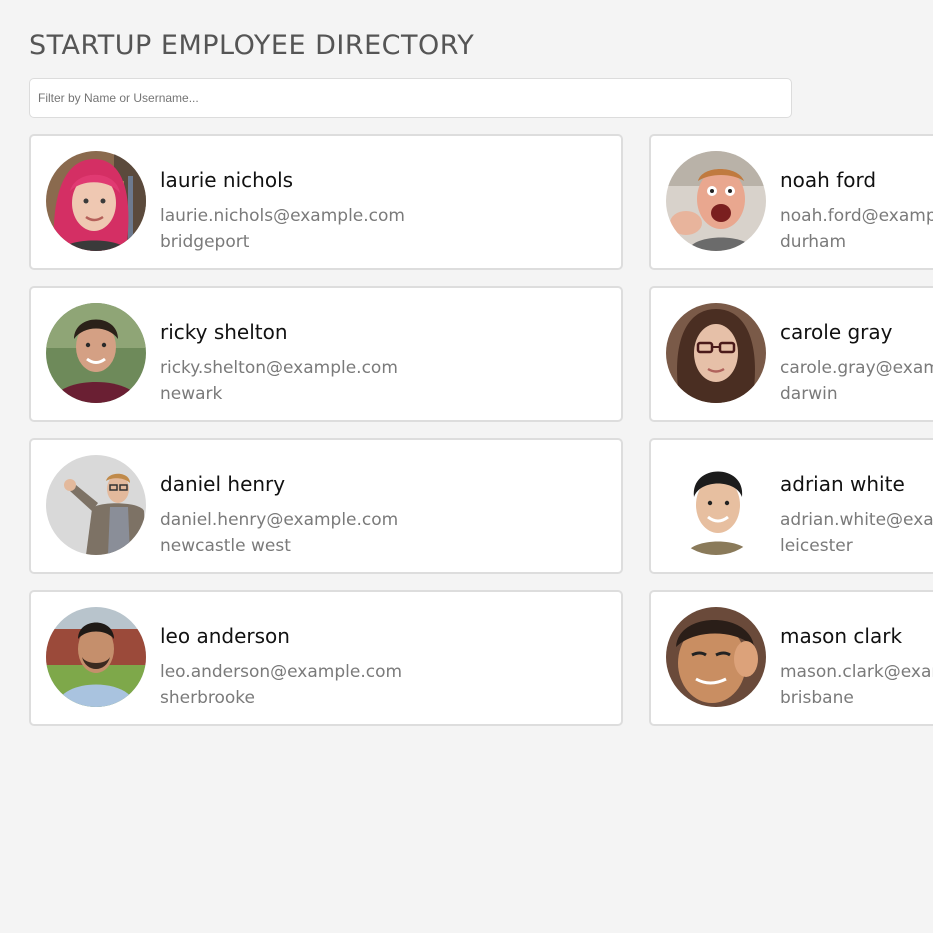 The width and height of the screenshot is (933, 933). Describe the element at coordinates (856, 672) in the screenshot. I see `employee-email: mason.clark@example.com` at that location.